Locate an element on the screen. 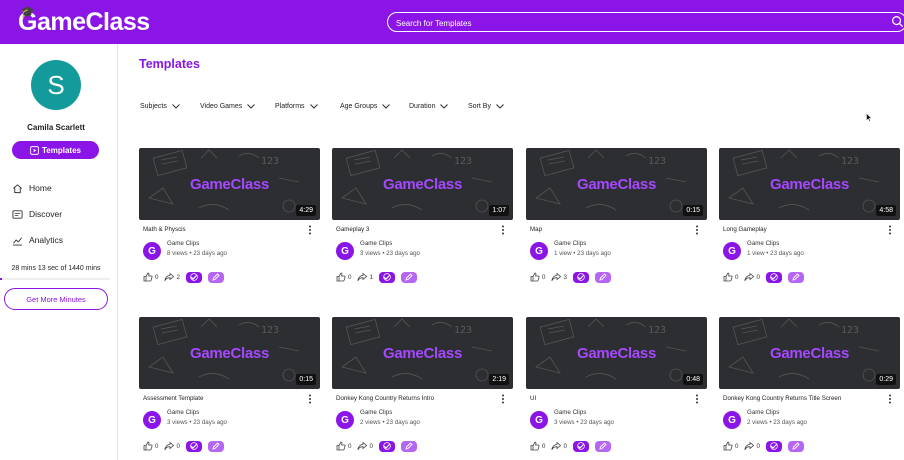 This screenshot has height=460, width=904. share-button: 2 is located at coordinates (172, 277).